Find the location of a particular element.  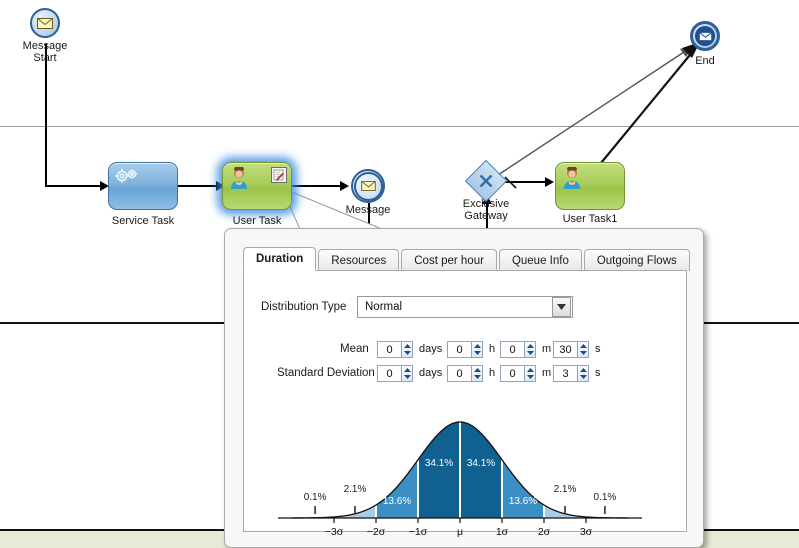

unit-mean-minutes: m is located at coordinates (547, 349).